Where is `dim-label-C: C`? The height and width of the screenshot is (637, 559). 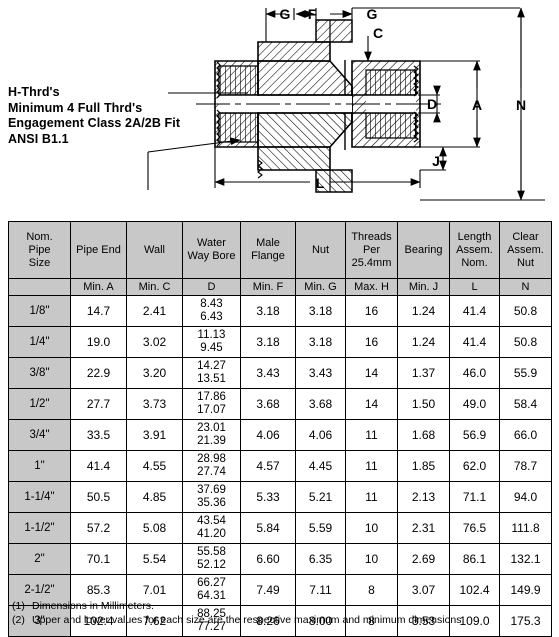 dim-label-C: C is located at coordinates (378, 33).